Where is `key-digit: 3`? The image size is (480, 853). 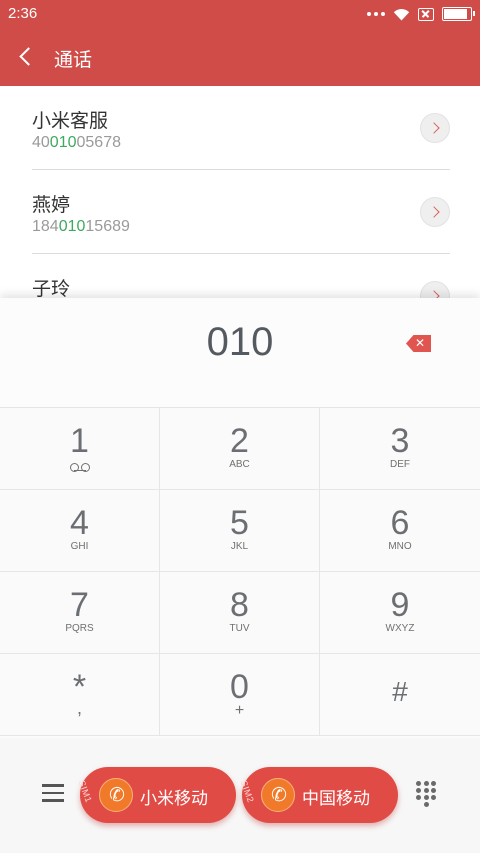 key-digit: 3 is located at coordinates (400, 441).